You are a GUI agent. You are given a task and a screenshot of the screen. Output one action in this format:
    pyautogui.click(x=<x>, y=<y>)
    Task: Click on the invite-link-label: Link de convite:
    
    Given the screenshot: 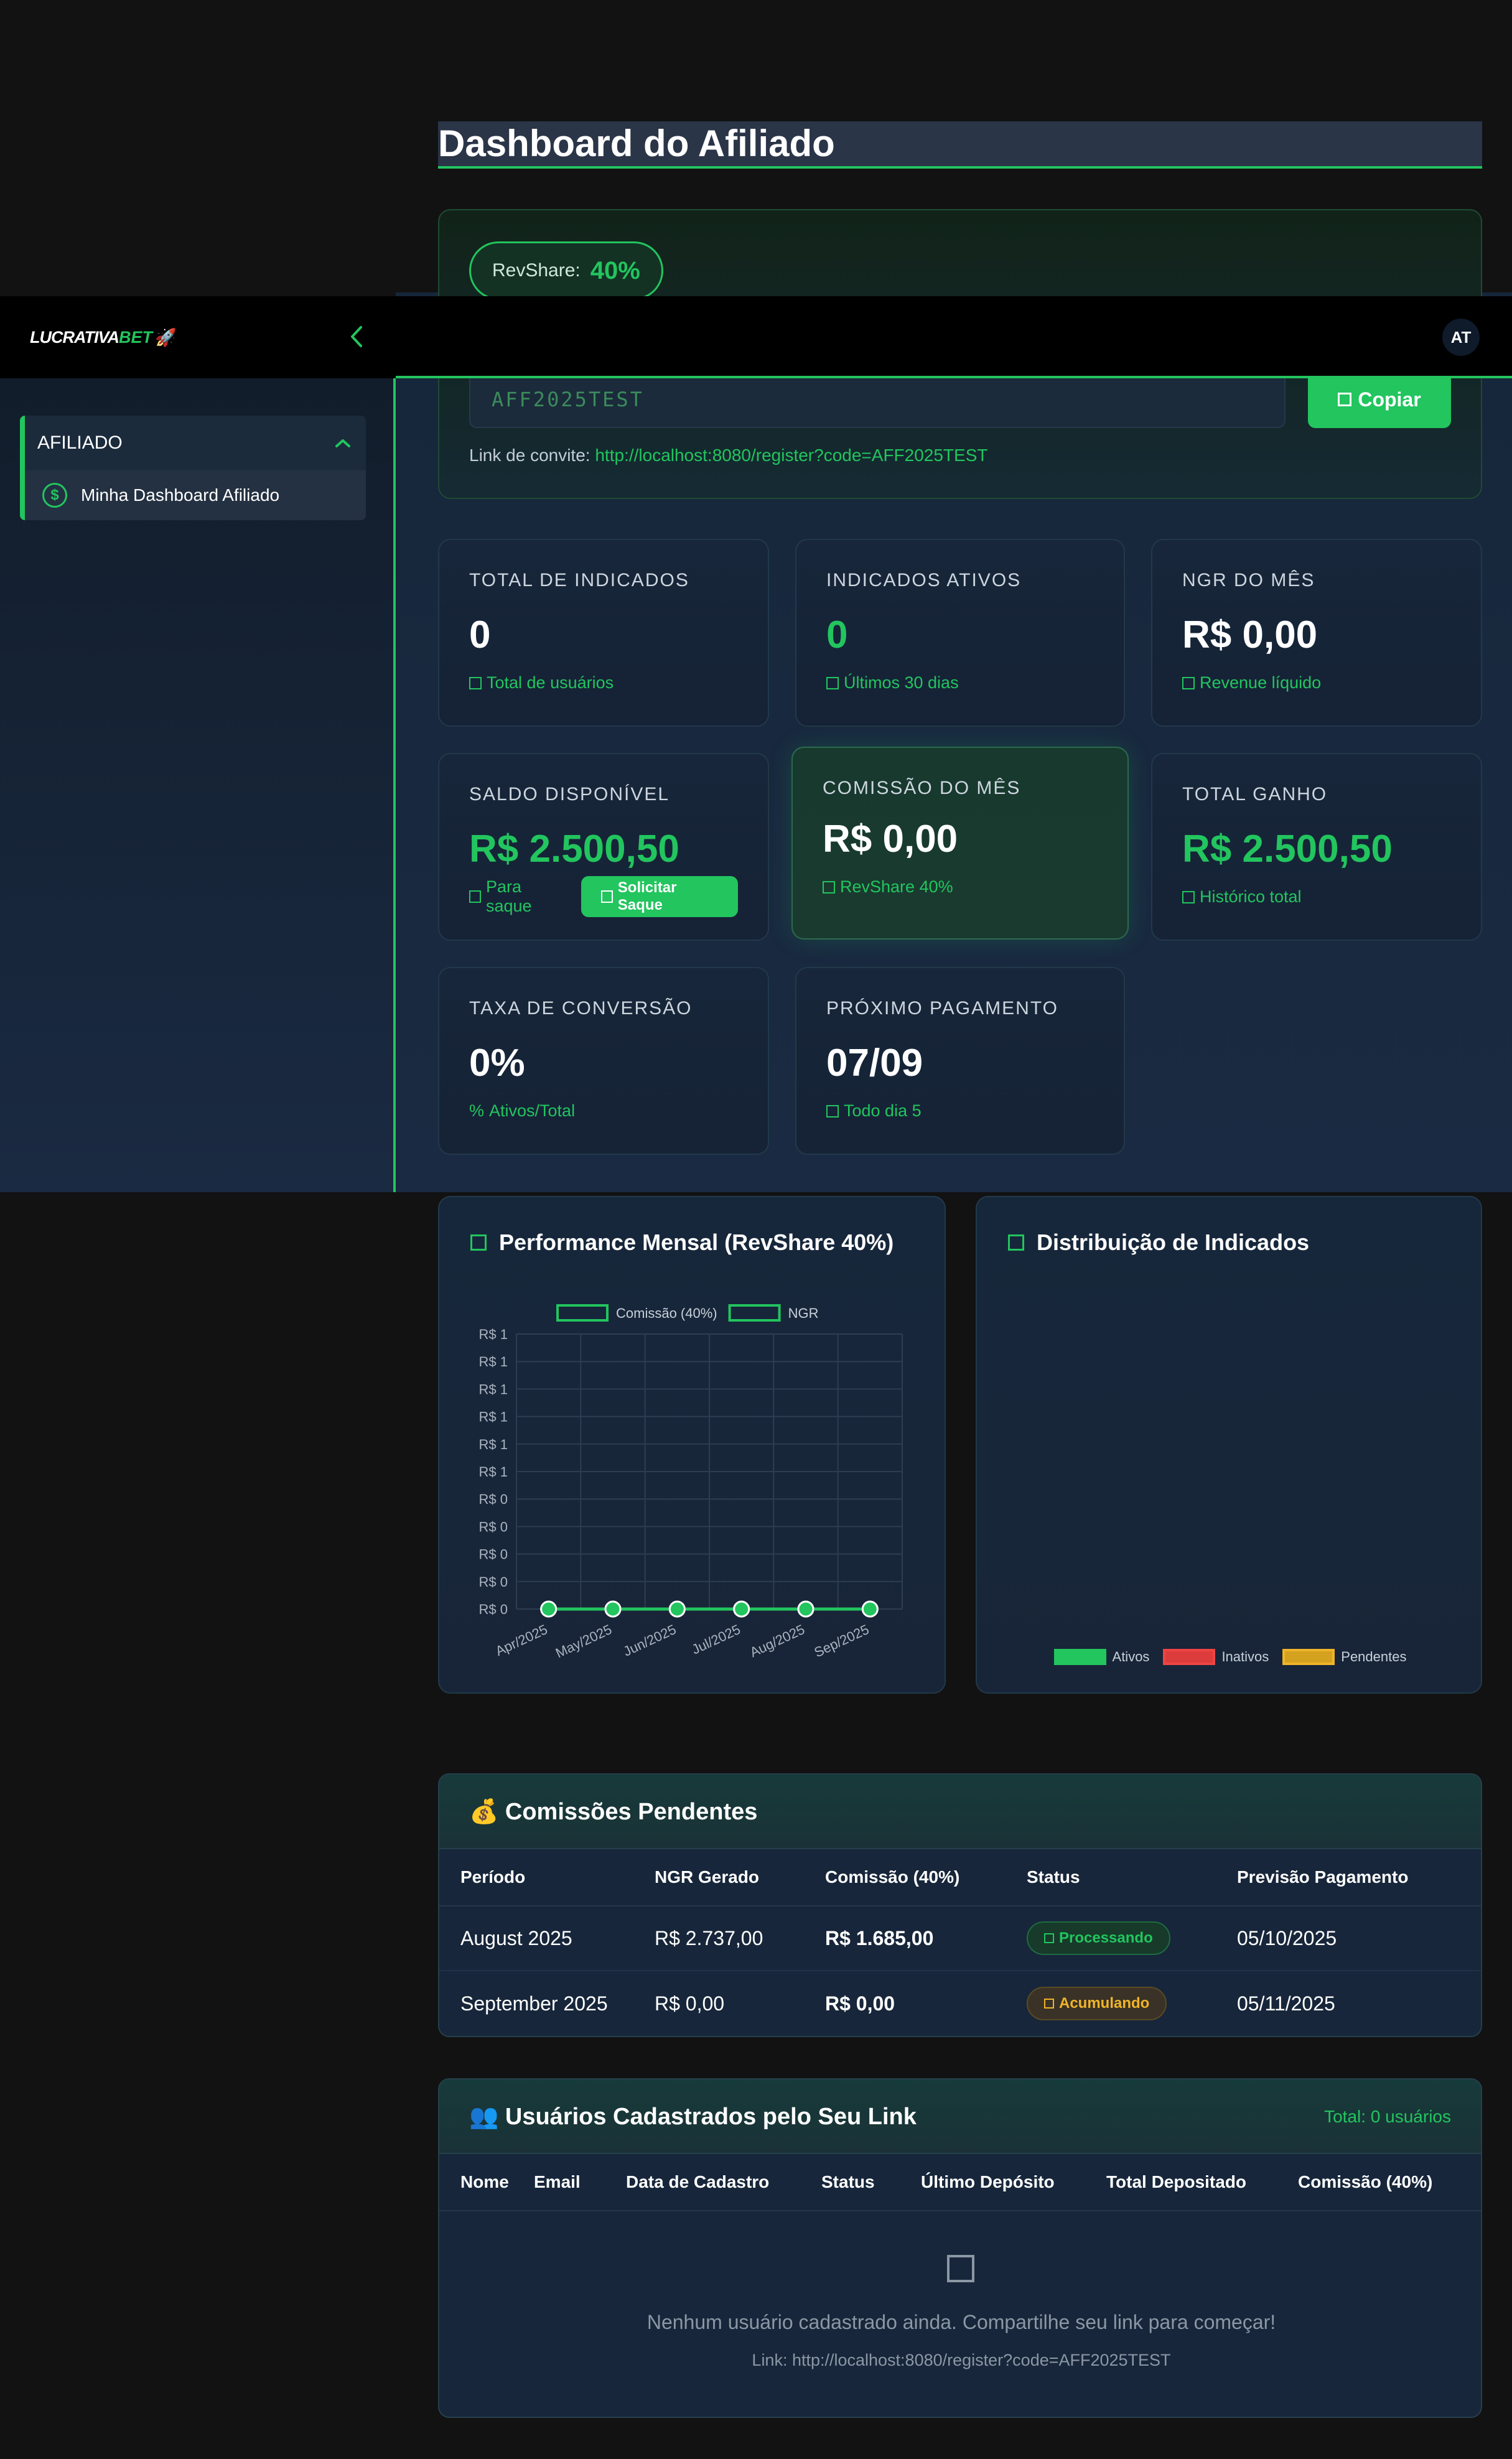 What is the action you would take?
    pyautogui.click(x=529, y=455)
    